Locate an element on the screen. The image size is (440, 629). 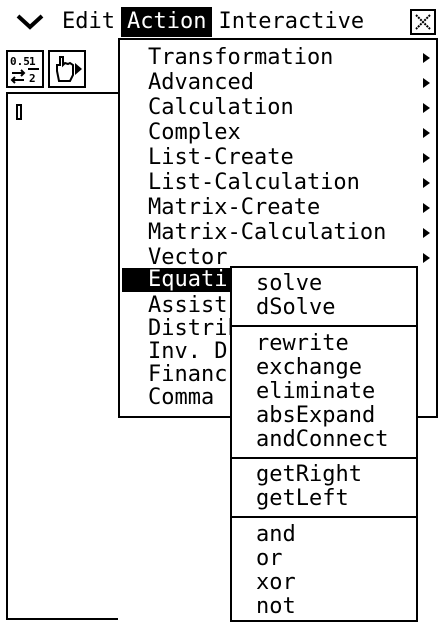
menu-action: Action is located at coordinates (166, 22).